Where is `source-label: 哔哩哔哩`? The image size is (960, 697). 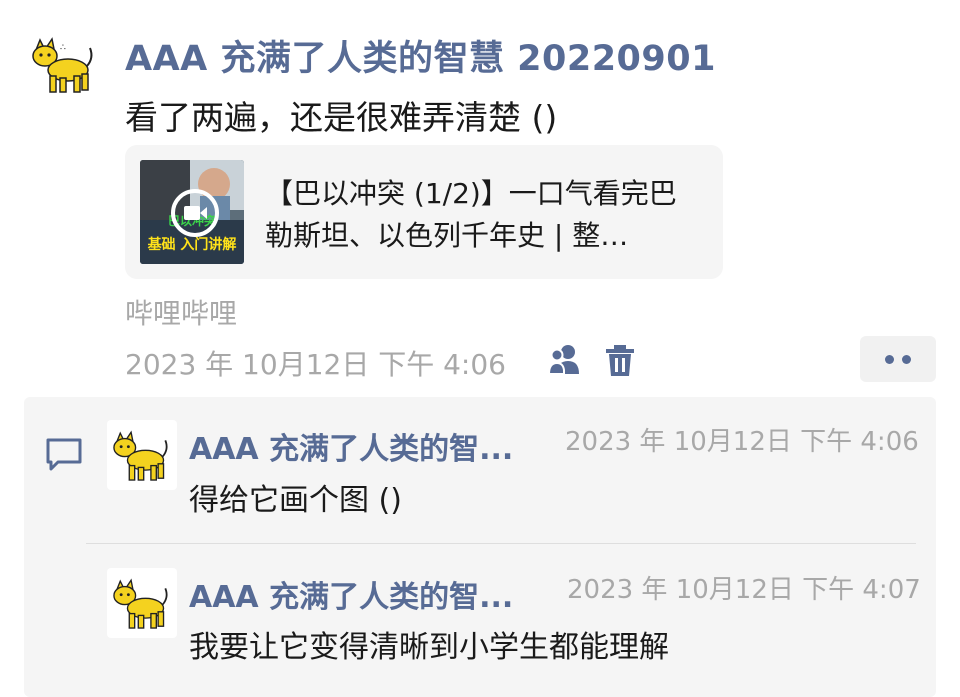
source-label: 哔哩哔哩 is located at coordinates (181, 312).